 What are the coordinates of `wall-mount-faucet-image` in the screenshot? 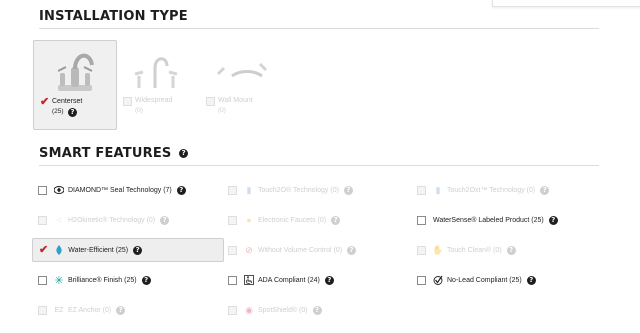 It's located at (242, 70).